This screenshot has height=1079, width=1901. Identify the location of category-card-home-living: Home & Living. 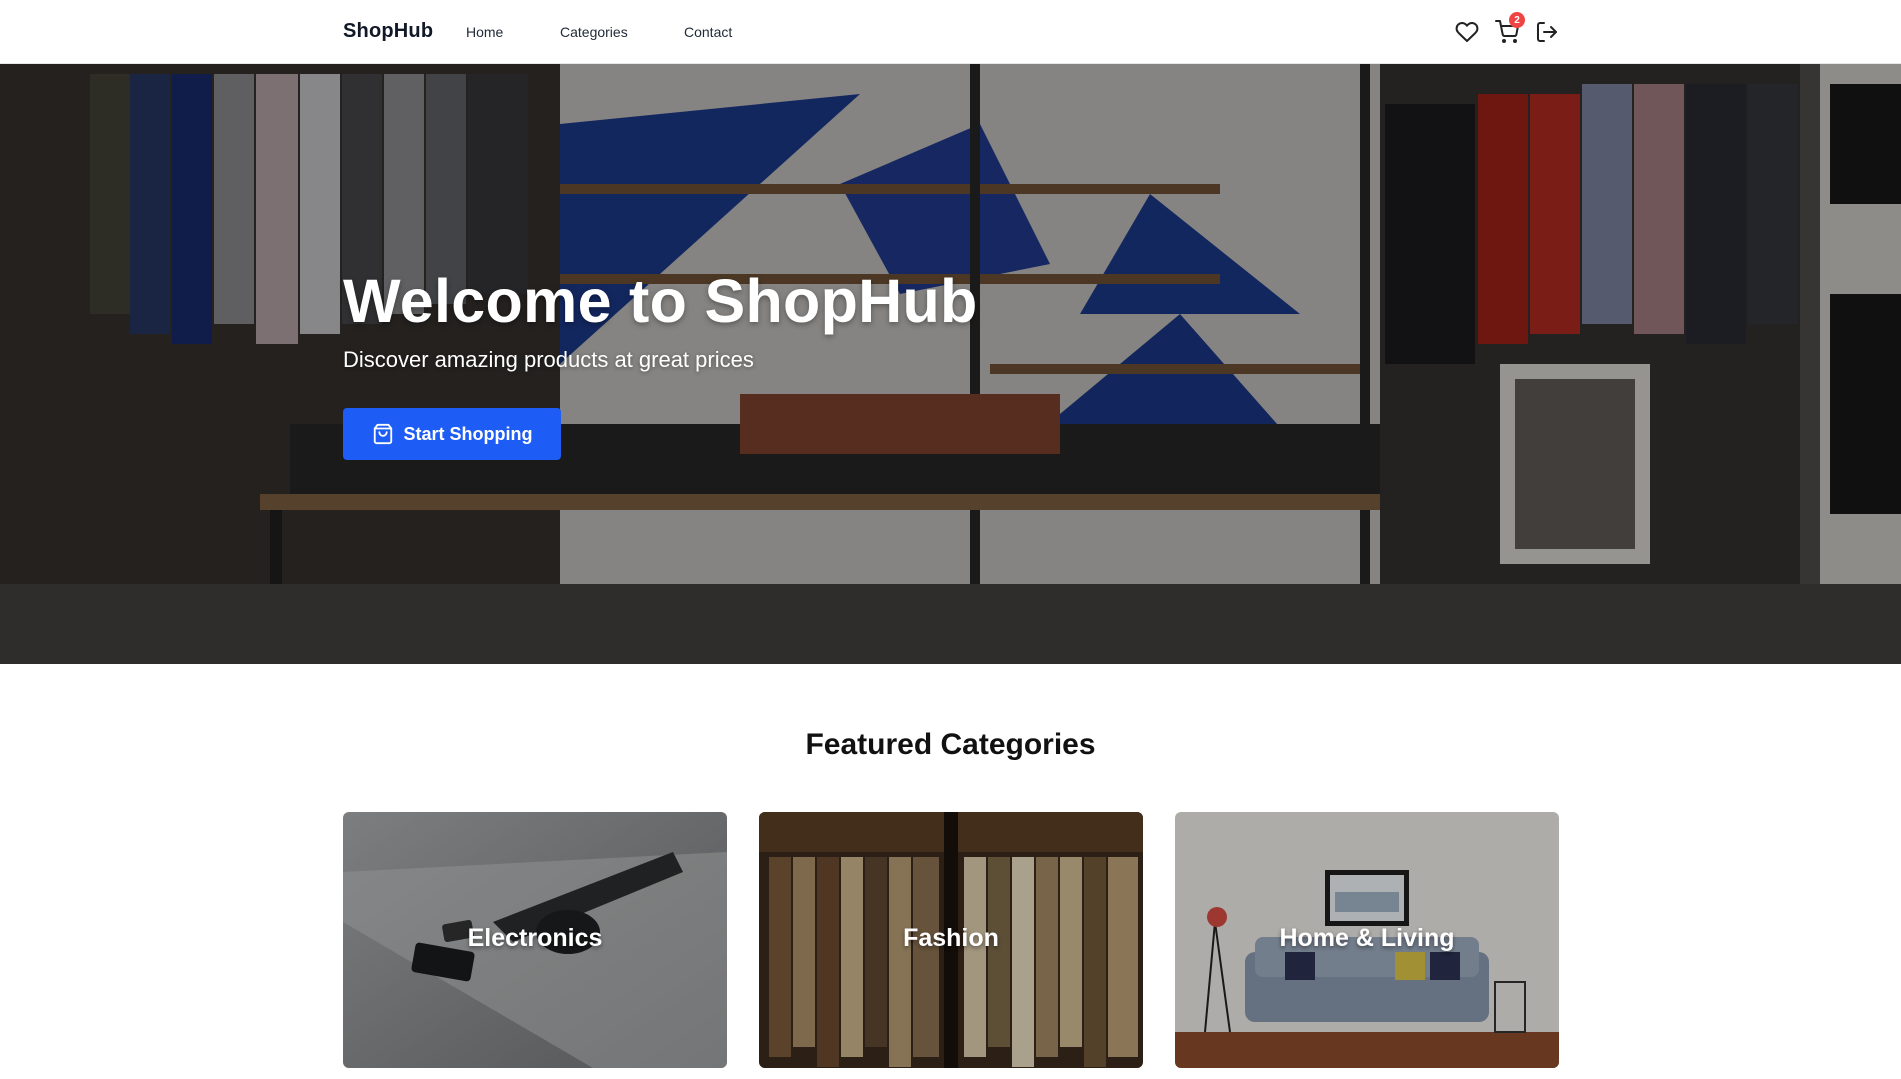
(1367, 940).